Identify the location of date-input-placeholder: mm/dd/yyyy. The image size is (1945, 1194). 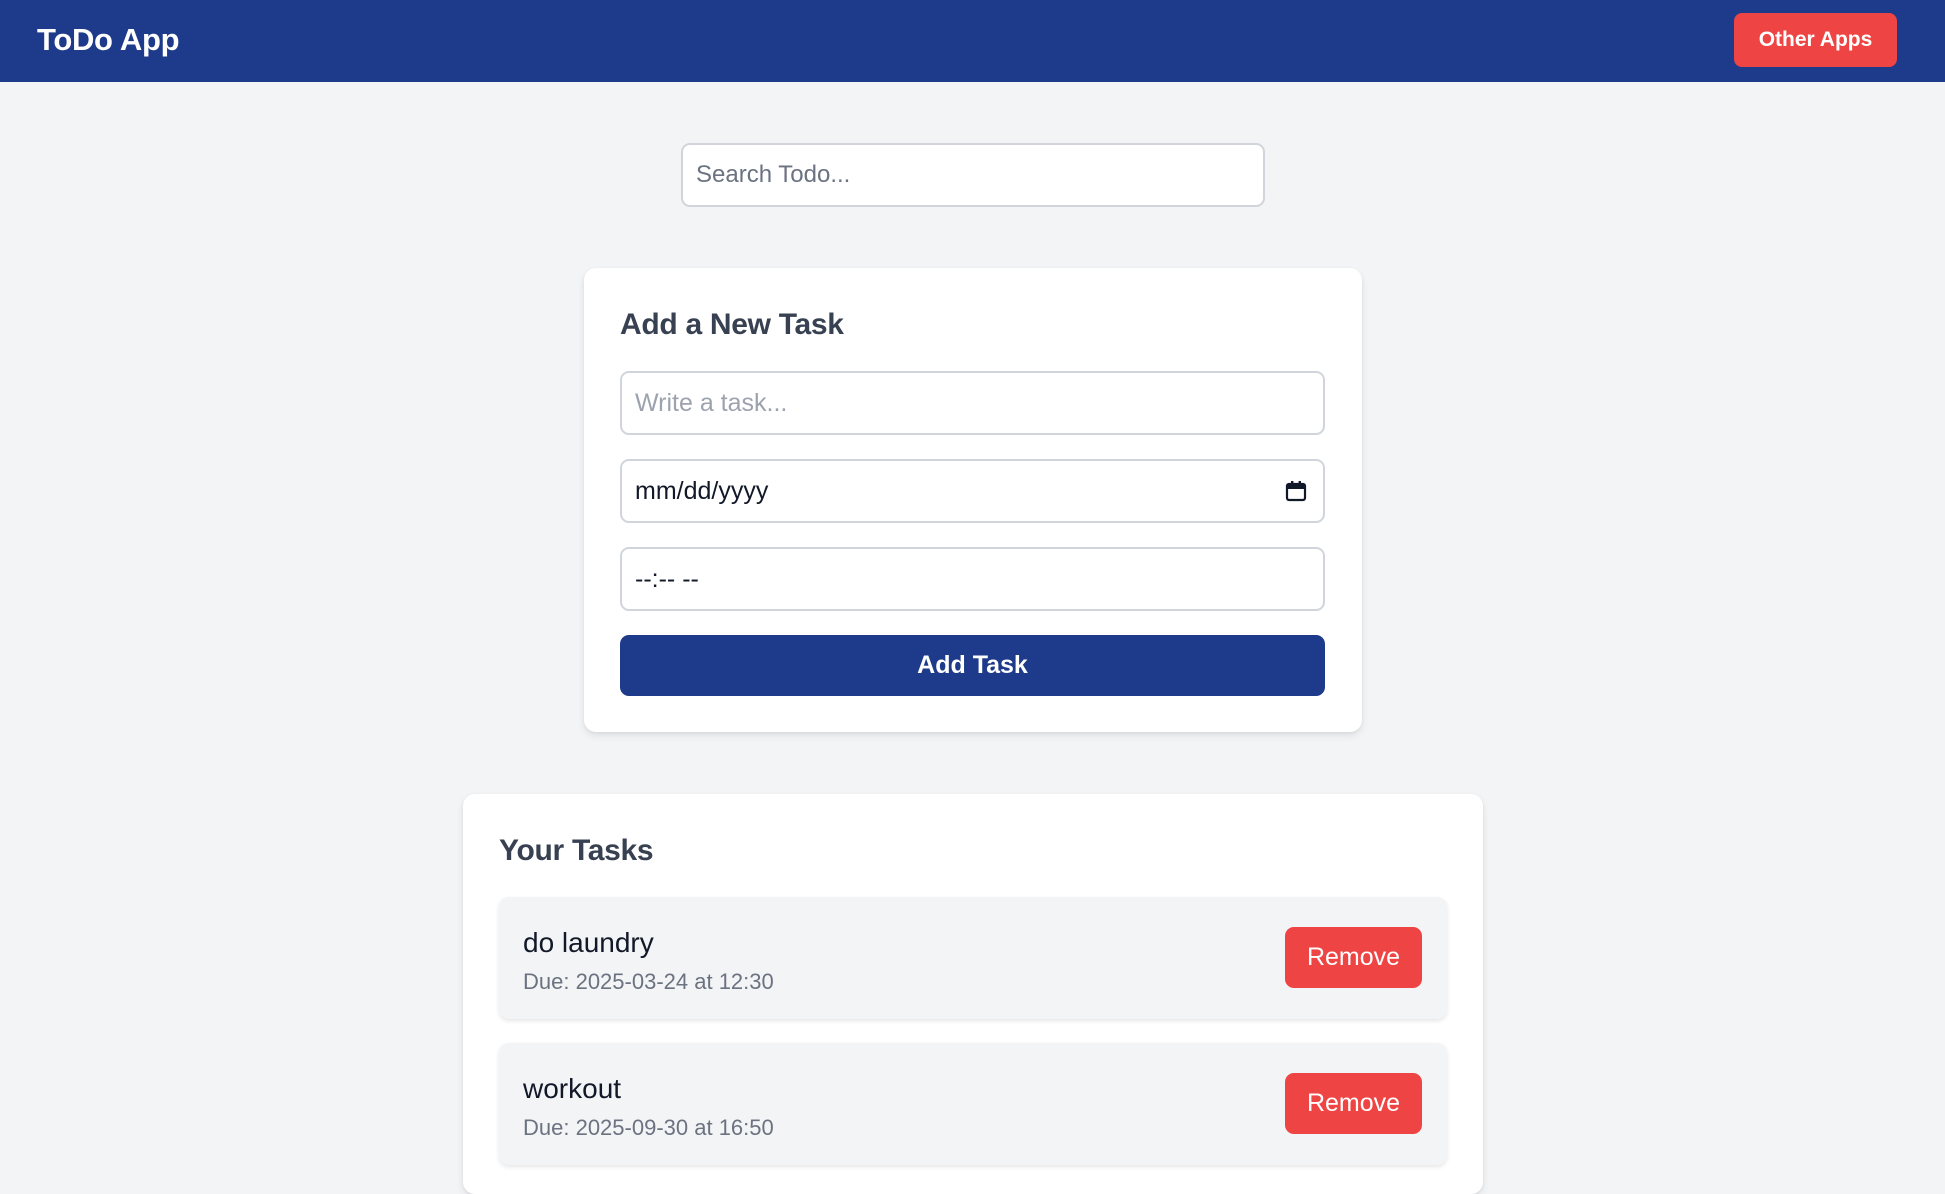
(702, 490).